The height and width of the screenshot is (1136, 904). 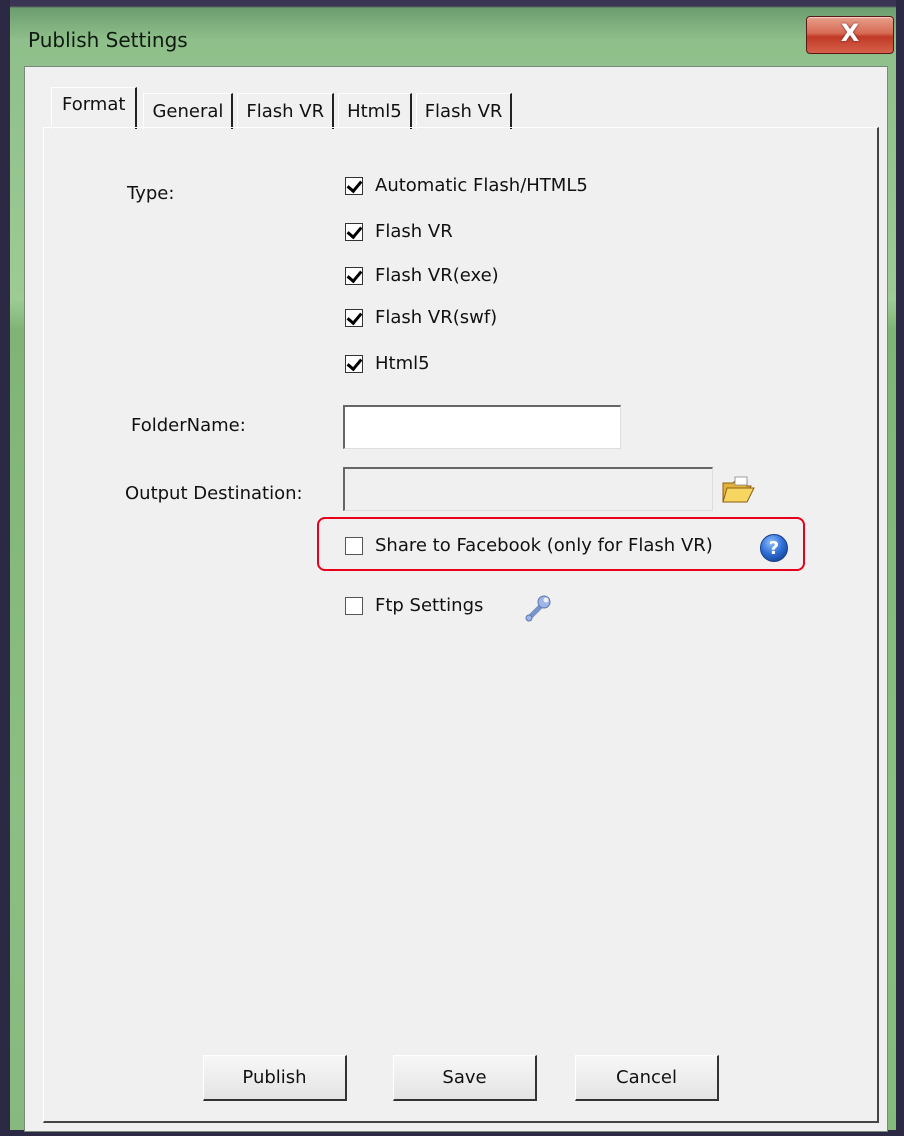 I want to click on publish-button: Publish, so click(x=275, y=1078).